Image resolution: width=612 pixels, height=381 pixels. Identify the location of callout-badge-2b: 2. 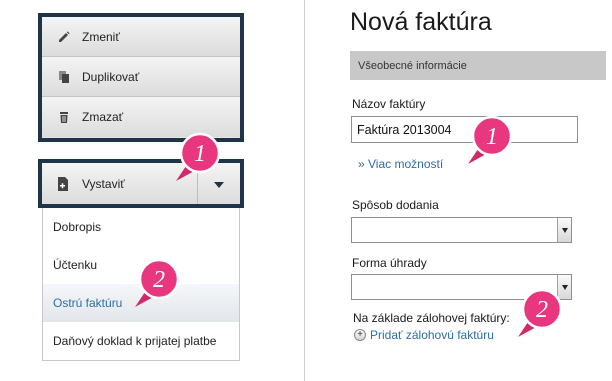
(540, 313).